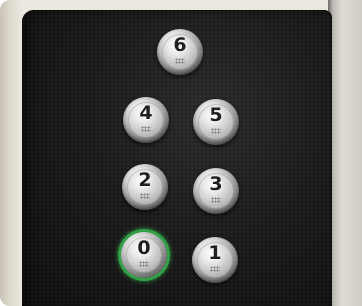 The width and height of the screenshot is (362, 306). What do you see at coordinates (144, 248) in the screenshot?
I see `button-label: 0` at bounding box center [144, 248].